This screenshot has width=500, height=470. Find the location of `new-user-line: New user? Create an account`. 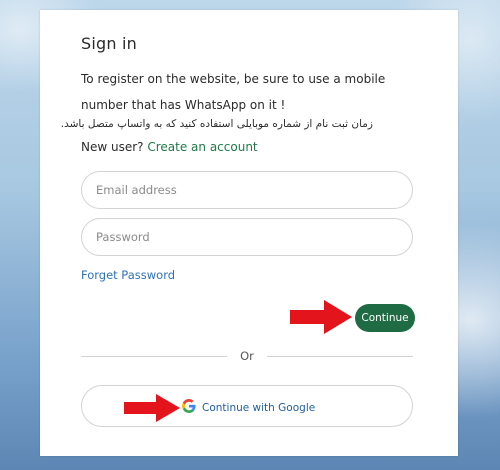

new-user-line: New user? Create an account is located at coordinates (169, 147).